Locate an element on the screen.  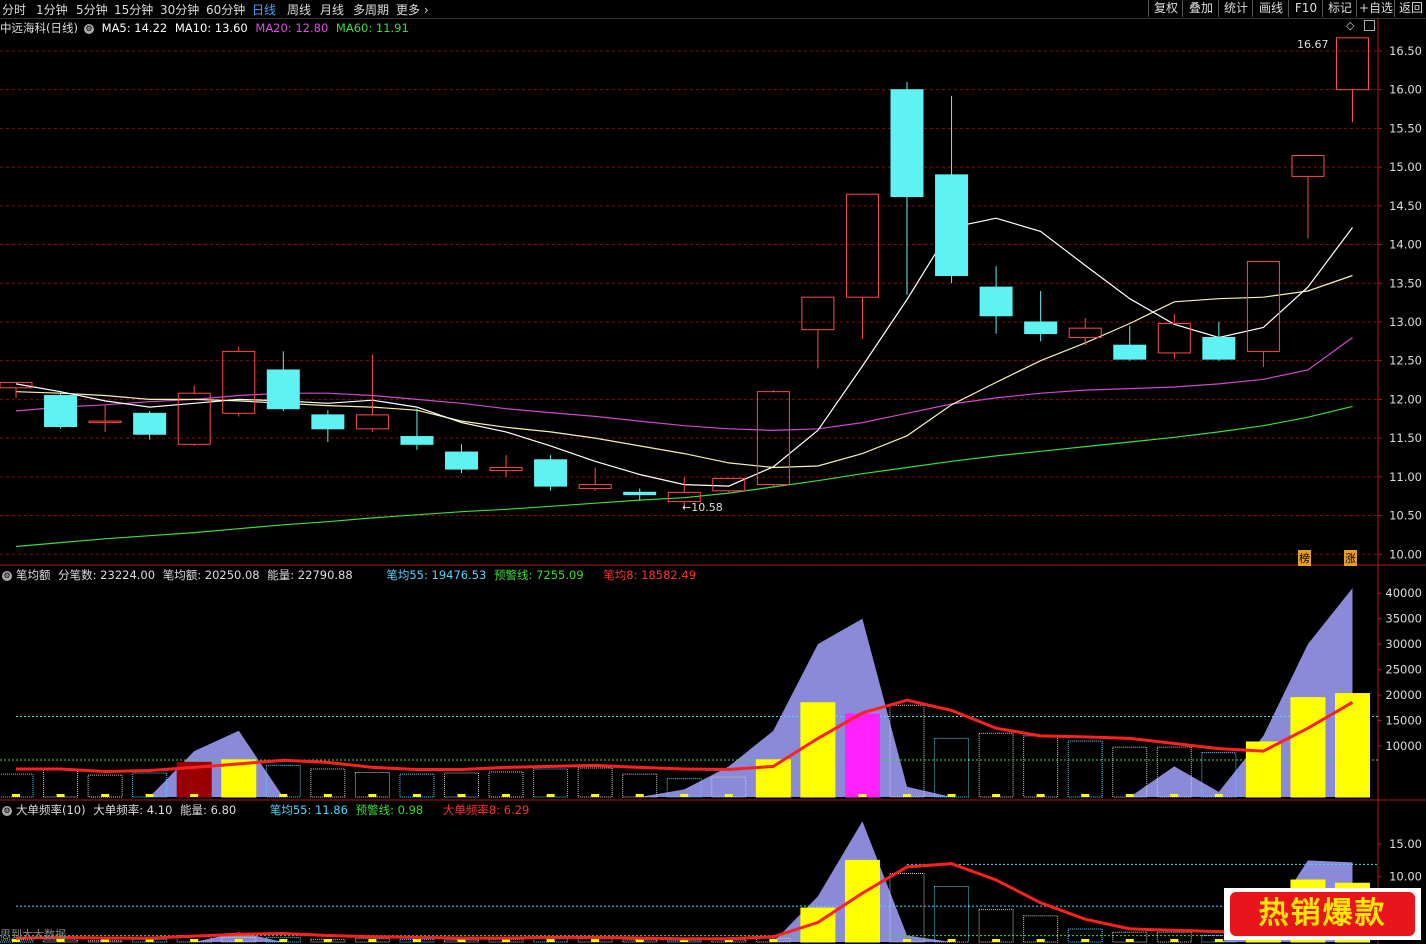
price-axis-label: 13.00 is located at coordinates (1405, 322).